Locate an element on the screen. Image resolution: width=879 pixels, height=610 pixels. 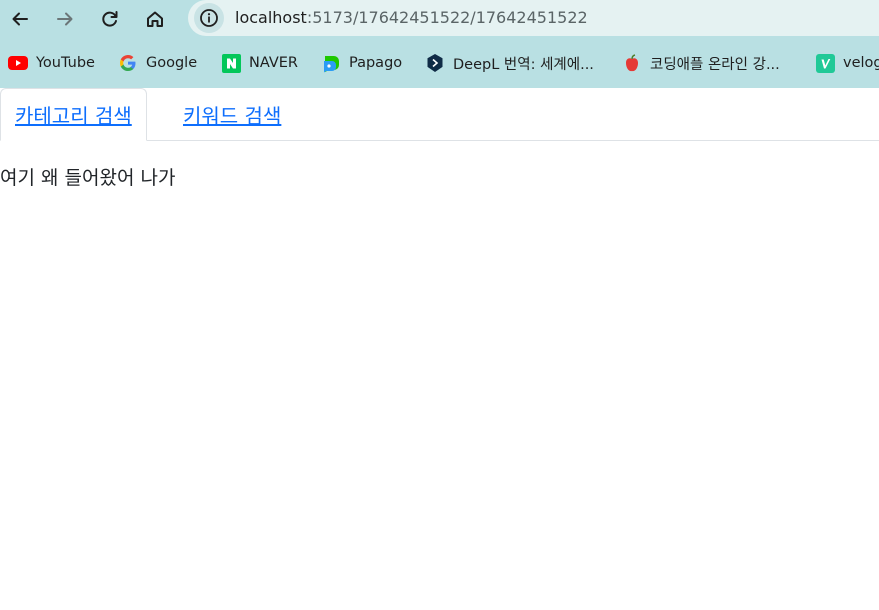
reload-button is located at coordinates (110, 19).